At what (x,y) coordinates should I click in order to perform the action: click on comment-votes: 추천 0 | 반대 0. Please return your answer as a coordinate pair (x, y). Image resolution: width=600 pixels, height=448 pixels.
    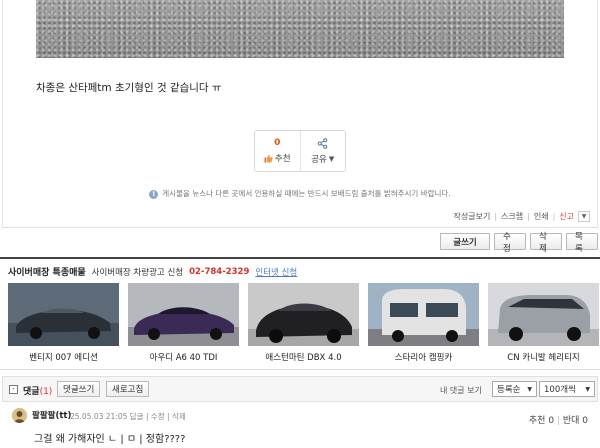
    Looking at the image, I should click on (558, 421).